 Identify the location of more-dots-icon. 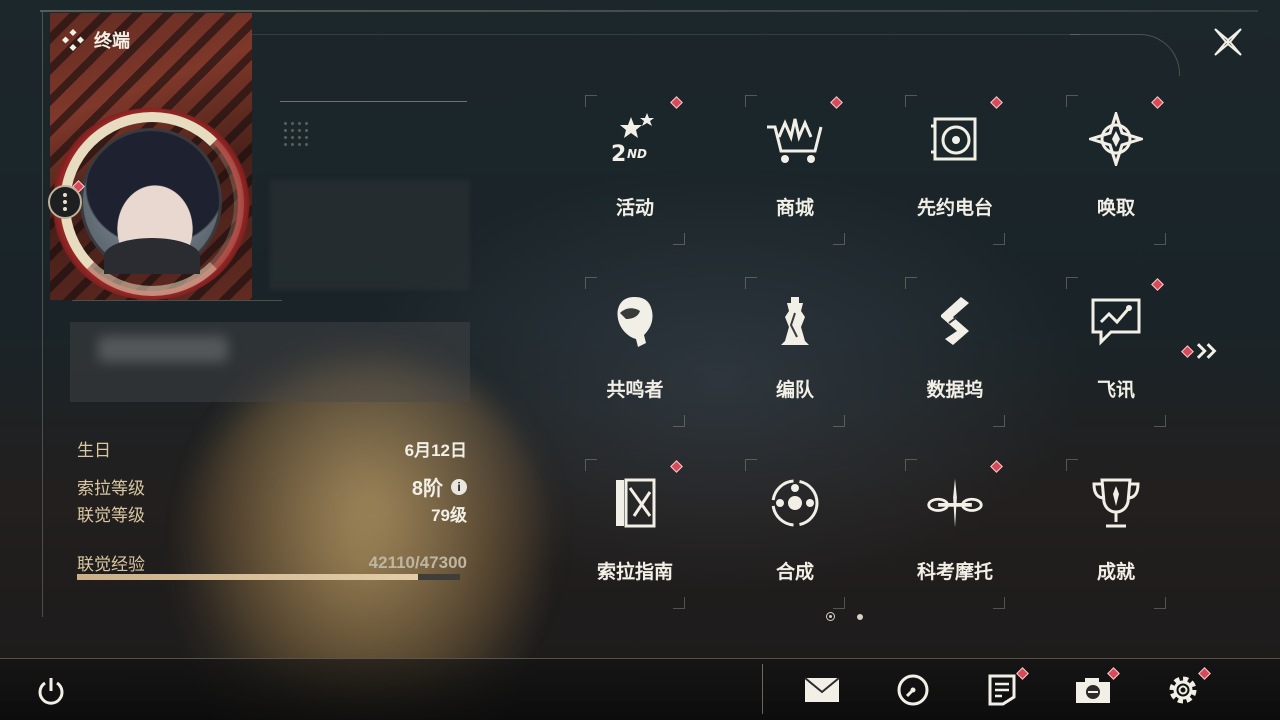
(65, 202).